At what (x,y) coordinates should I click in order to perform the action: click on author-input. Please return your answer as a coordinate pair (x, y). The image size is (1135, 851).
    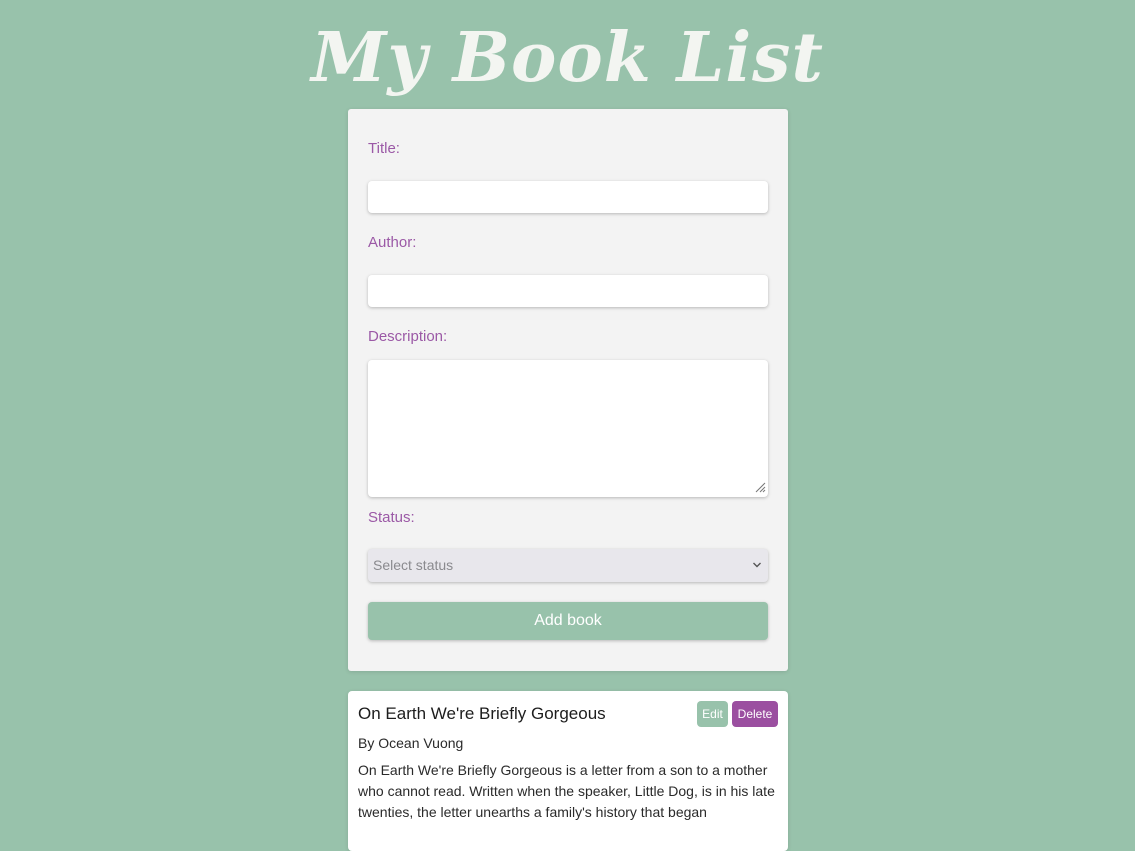
    Looking at the image, I should click on (568, 291).